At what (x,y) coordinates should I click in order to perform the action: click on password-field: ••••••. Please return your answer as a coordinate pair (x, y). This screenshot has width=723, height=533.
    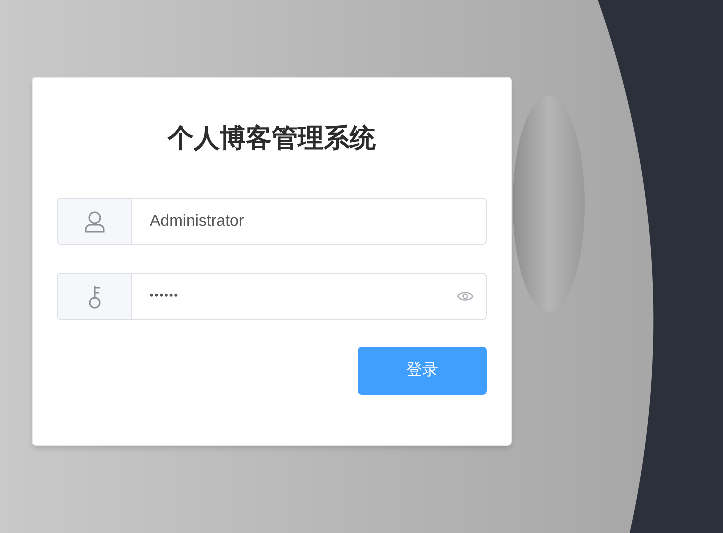
    Looking at the image, I should click on (272, 296).